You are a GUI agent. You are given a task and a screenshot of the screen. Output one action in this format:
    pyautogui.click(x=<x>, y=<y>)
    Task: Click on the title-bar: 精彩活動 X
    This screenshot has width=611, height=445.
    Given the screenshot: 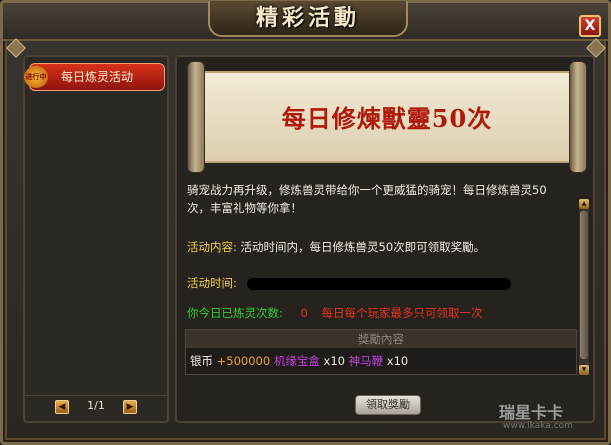 What is the action you would take?
    pyautogui.click(x=305, y=21)
    